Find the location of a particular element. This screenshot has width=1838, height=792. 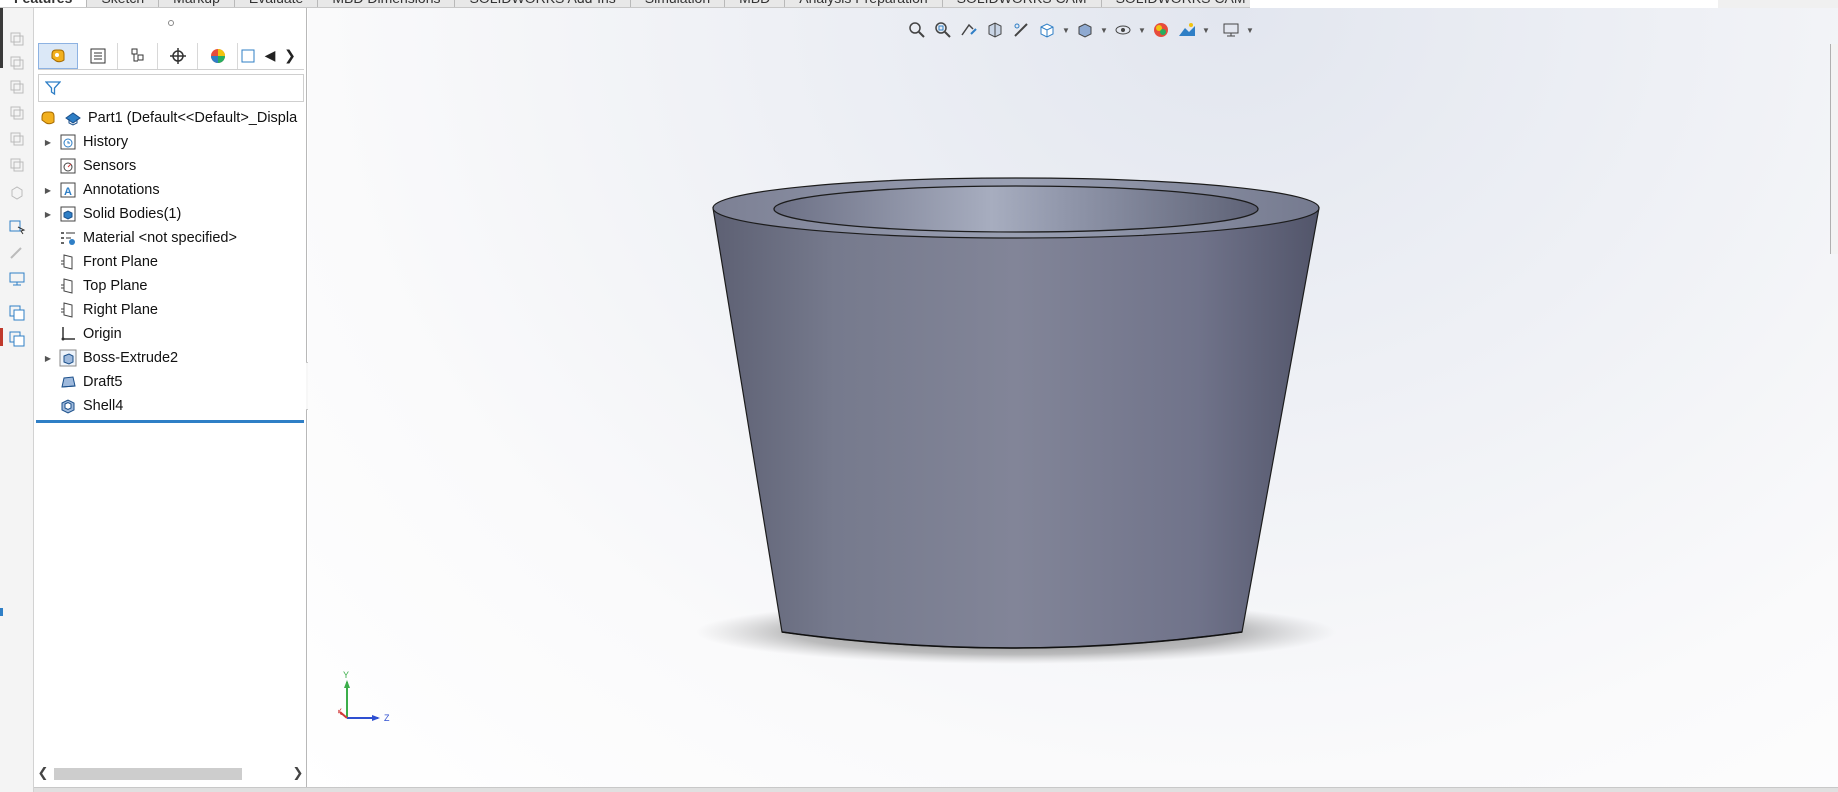

tree-item-solid-bodies-1: ▶ Solid Bodies(1) is located at coordinates (171, 214).